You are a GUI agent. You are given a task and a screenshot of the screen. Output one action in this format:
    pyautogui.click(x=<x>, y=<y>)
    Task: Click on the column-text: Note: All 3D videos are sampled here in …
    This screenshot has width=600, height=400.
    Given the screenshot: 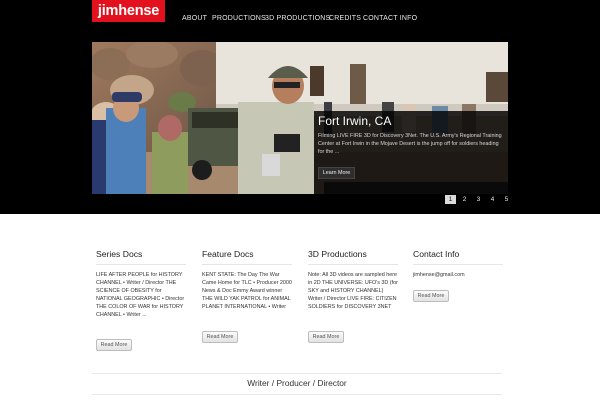 What is the action you would take?
    pyautogui.click(x=353, y=291)
    